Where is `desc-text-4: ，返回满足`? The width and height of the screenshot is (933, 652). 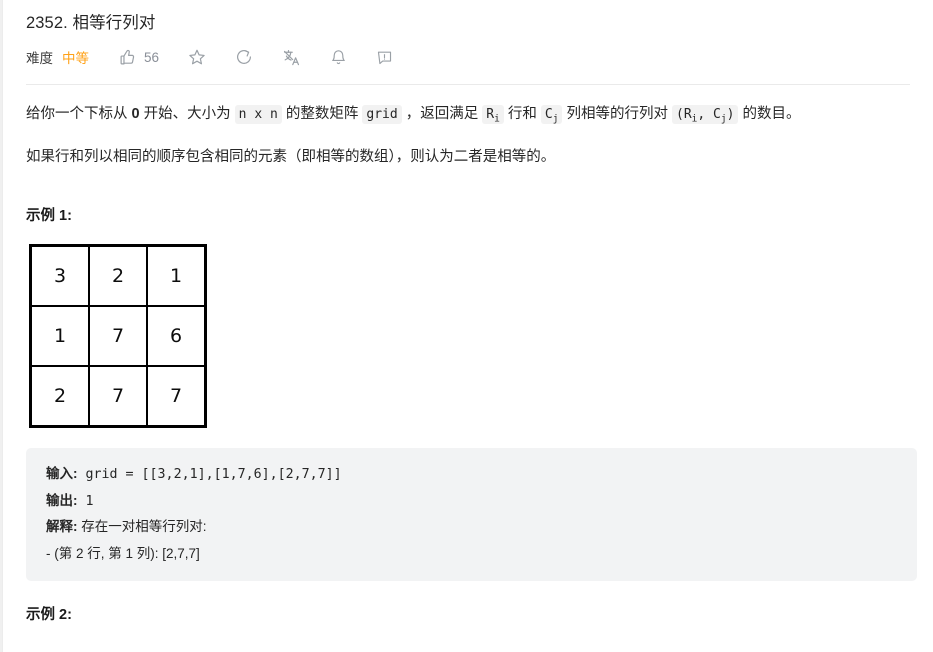 desc-text-4: ，返回满足 is located at coordinates (442, 114).